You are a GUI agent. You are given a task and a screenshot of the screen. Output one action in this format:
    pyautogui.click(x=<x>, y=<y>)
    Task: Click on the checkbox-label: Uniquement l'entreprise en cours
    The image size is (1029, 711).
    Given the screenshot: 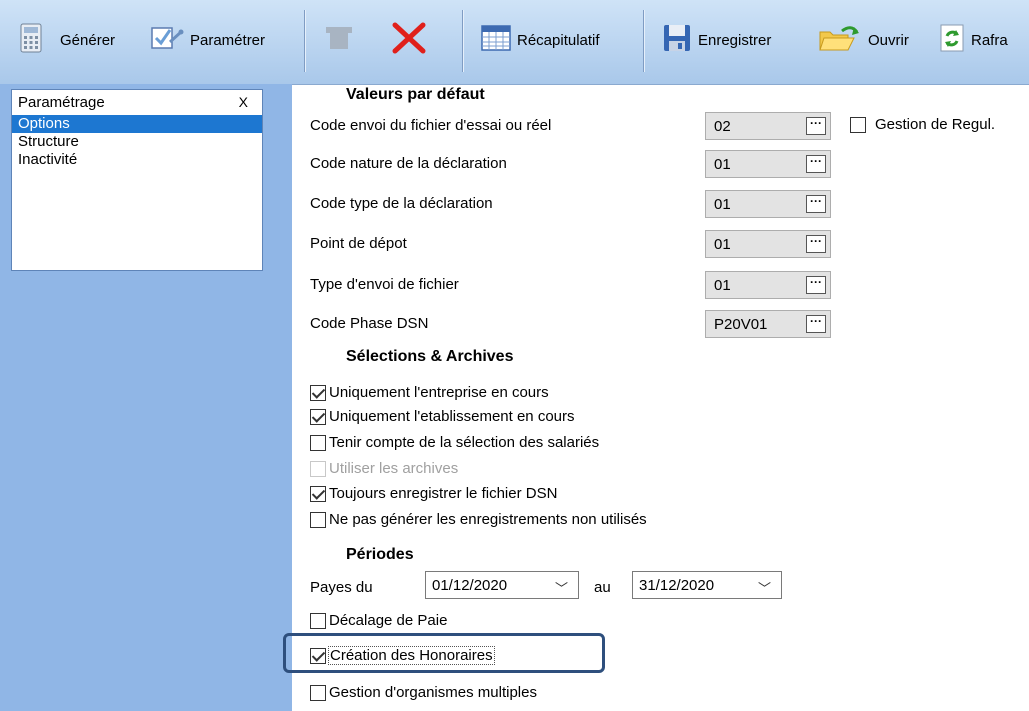 What is the action you would take?
    pyautogui.click(x=439, y=392)
    